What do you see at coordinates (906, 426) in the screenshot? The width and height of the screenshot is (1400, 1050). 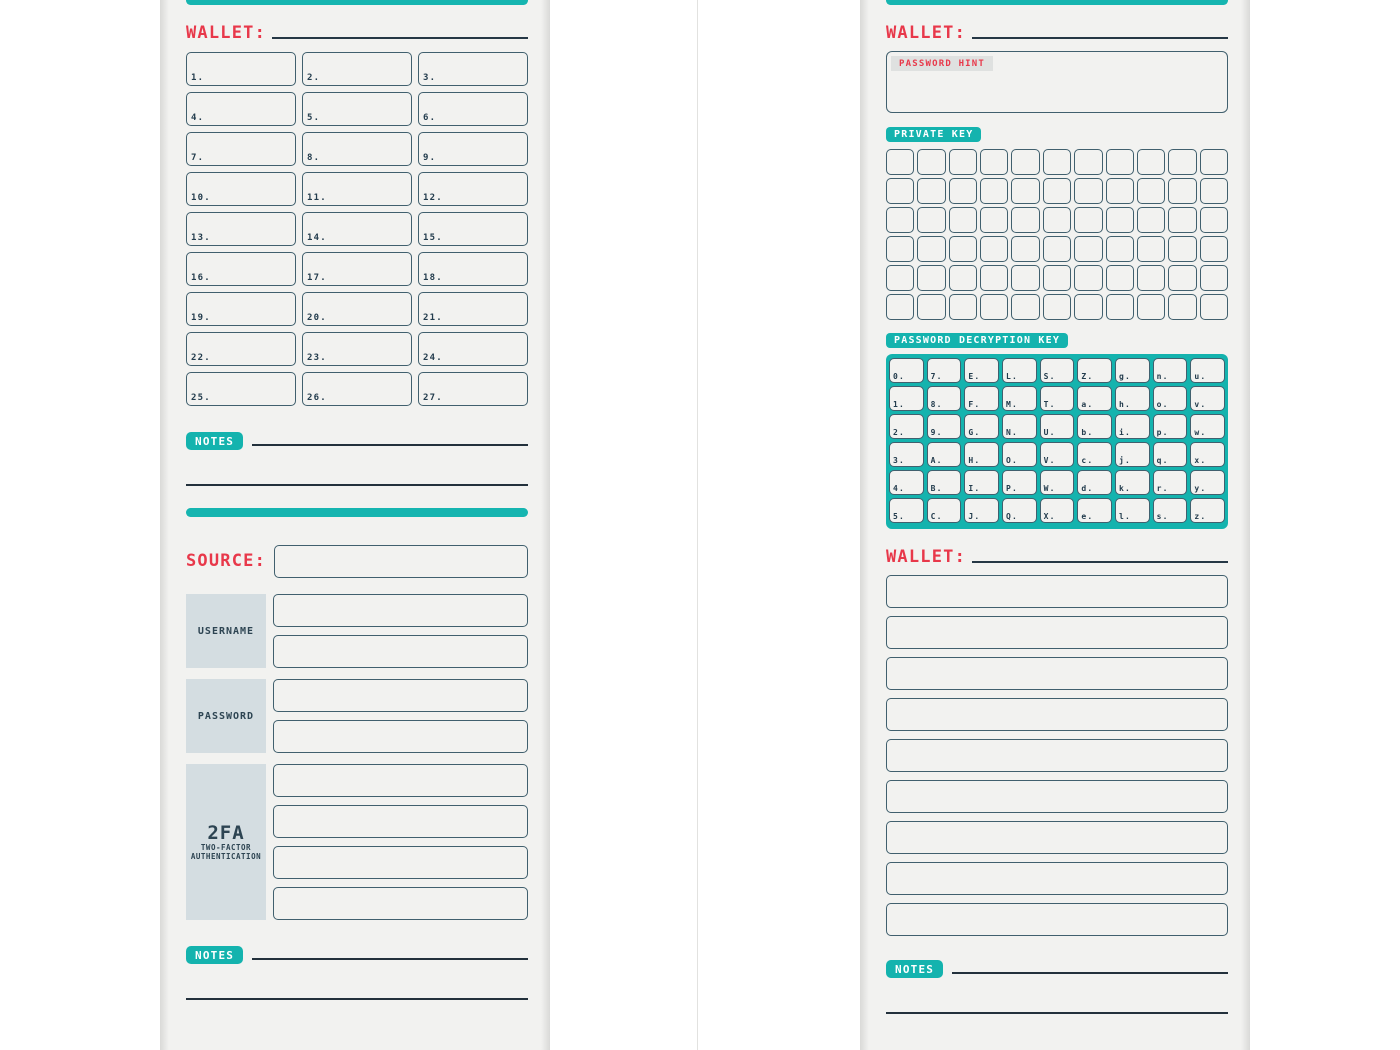 I see `decryption-key-cell: 2.` at bounding box center [906, 426].